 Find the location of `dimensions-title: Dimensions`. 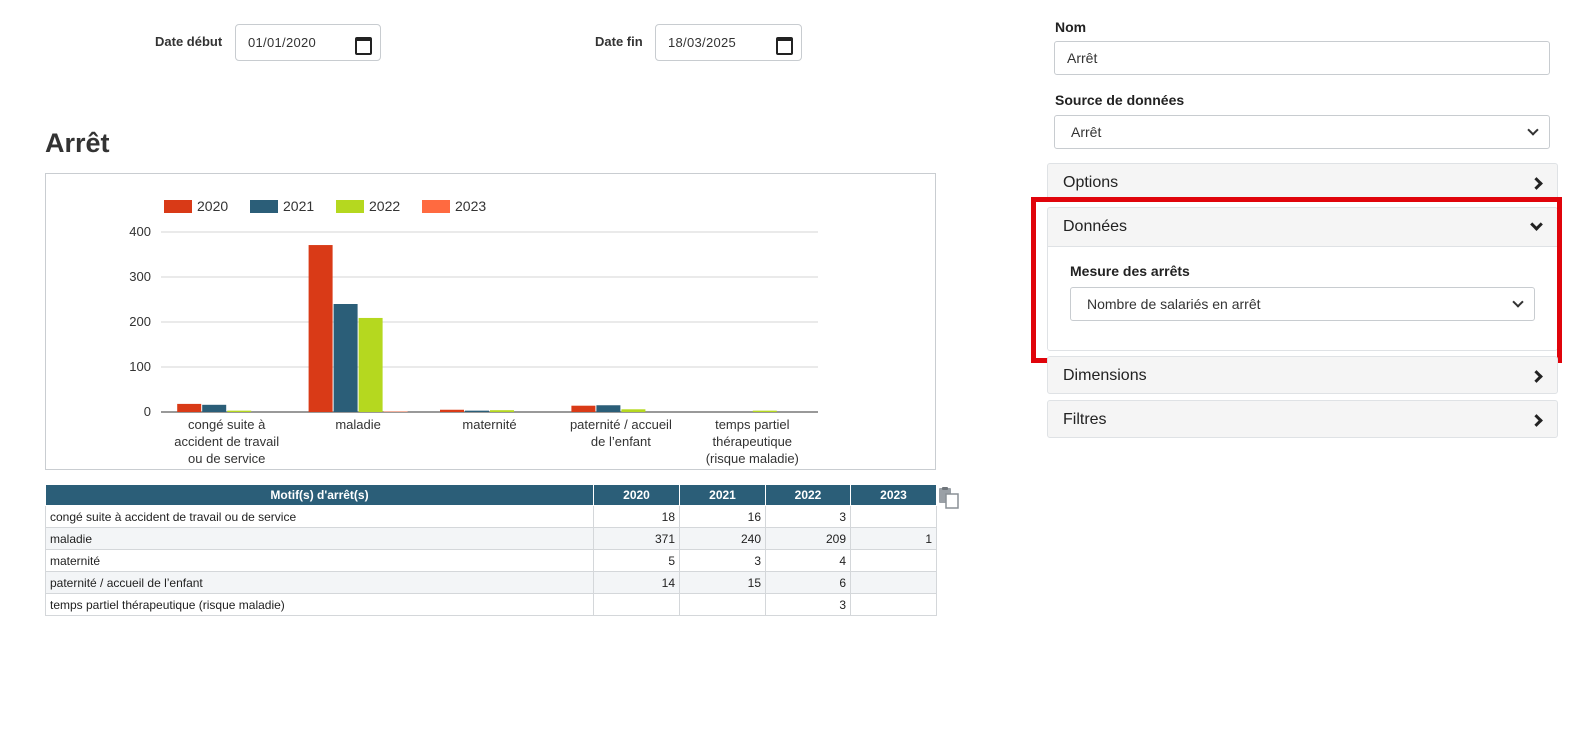

dimensions-title: Dimensions is located at coordinates (1105, 375).